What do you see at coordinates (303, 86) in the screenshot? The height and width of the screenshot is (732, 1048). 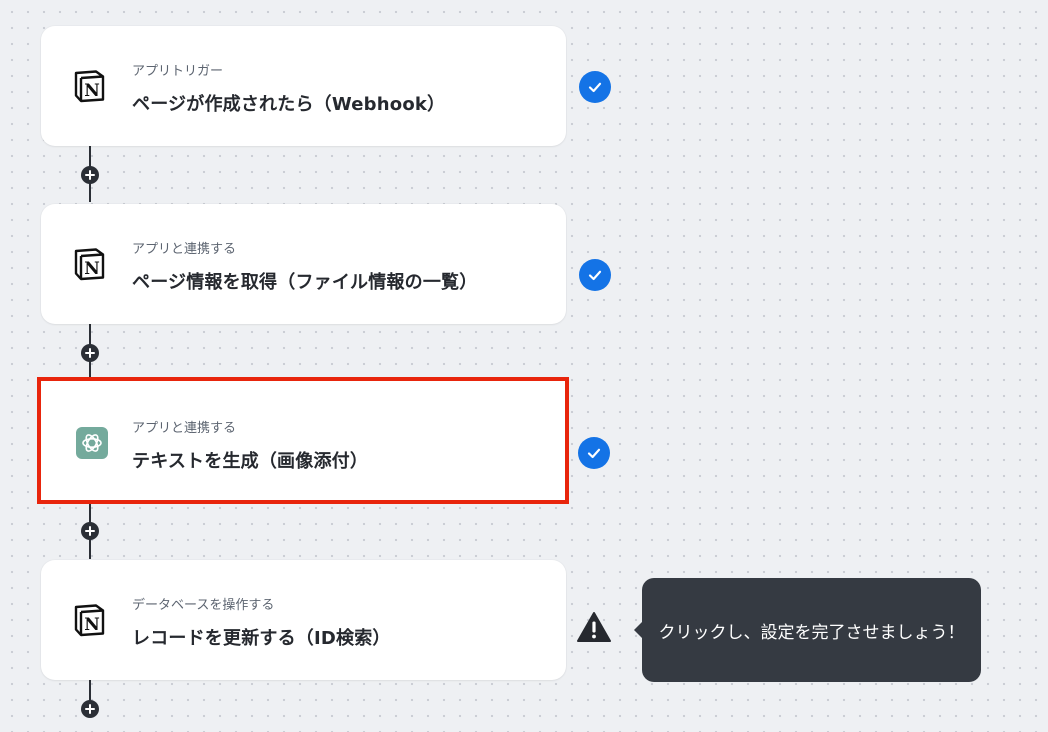 I see `flow-step-card: N アプリトリガー ページが作成されたら（Webhook）` at bounding box center [303, 86].